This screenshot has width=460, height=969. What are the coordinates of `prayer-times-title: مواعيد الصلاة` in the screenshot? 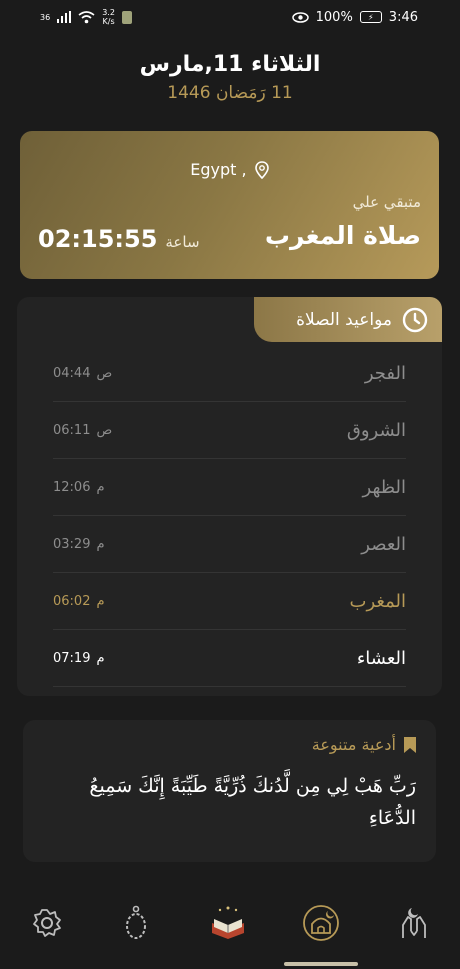 It's located at (344, 319).